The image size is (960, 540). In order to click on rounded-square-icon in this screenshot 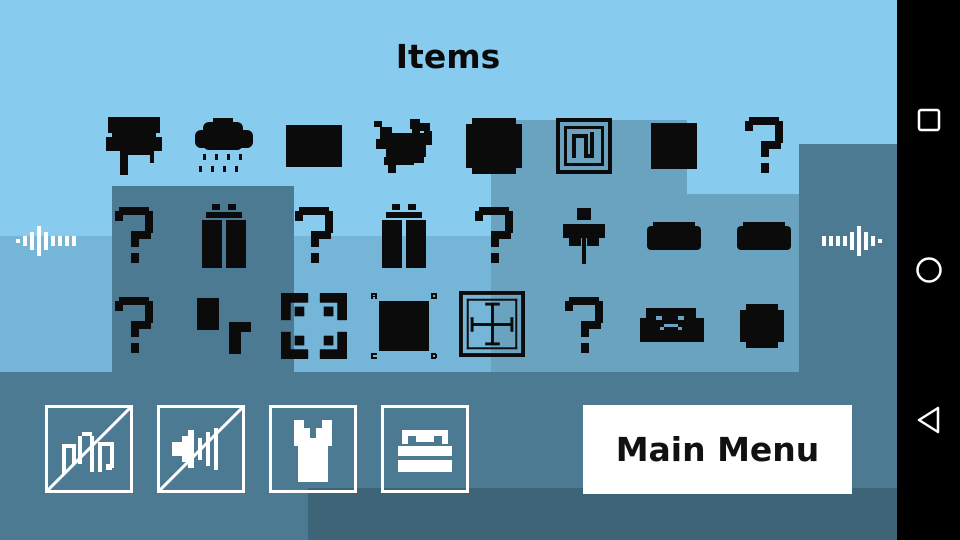, I will do `click(762, 326)`.